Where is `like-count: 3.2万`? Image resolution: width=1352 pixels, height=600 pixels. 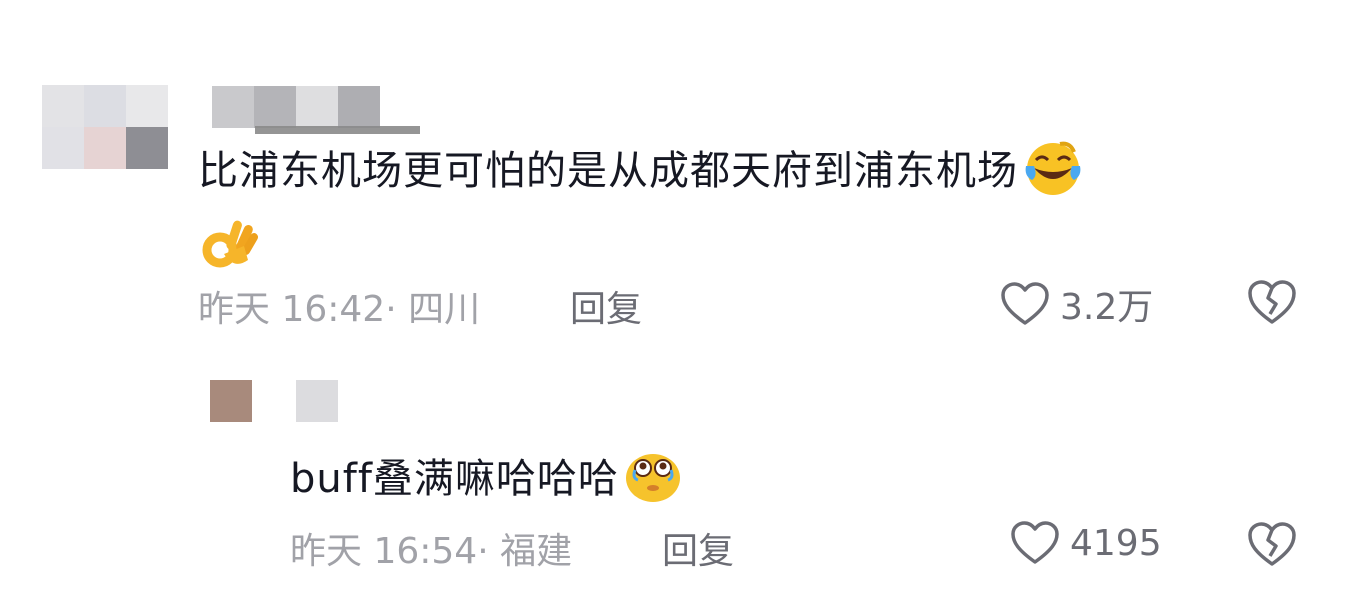 like-count: 3.2万 is located at coordinates (1107, 307).